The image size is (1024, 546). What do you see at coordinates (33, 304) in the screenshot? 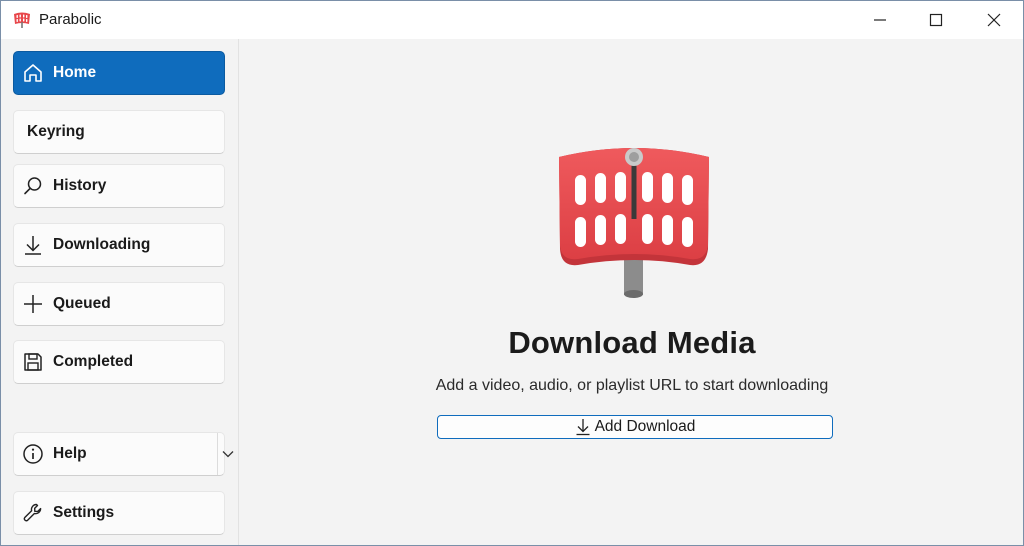
I see `plus-icon` at bounding box center [33, 304].